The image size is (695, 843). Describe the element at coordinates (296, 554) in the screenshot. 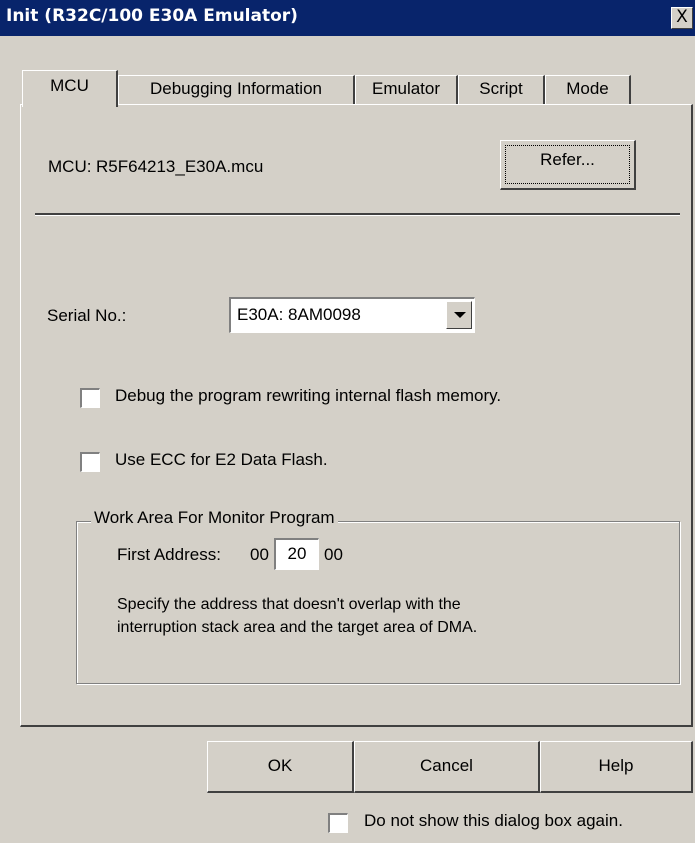

I see `first-address-input: 20` at that location.